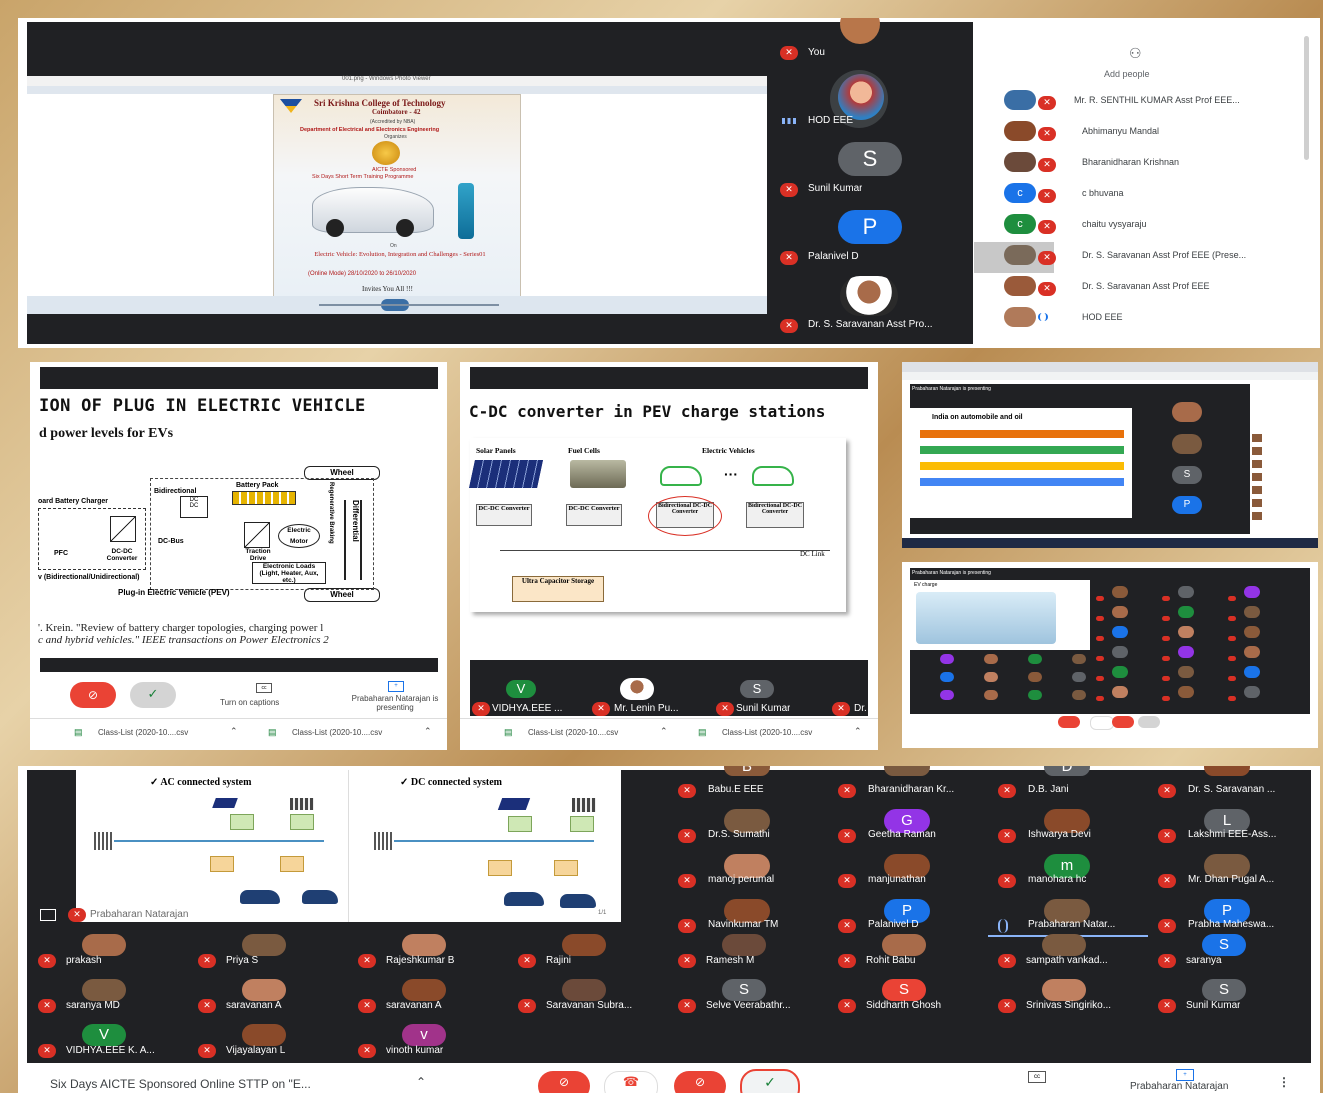 This screenshot has height=1093, width=1323. I want to click on control-bar, so click(1110, 731).